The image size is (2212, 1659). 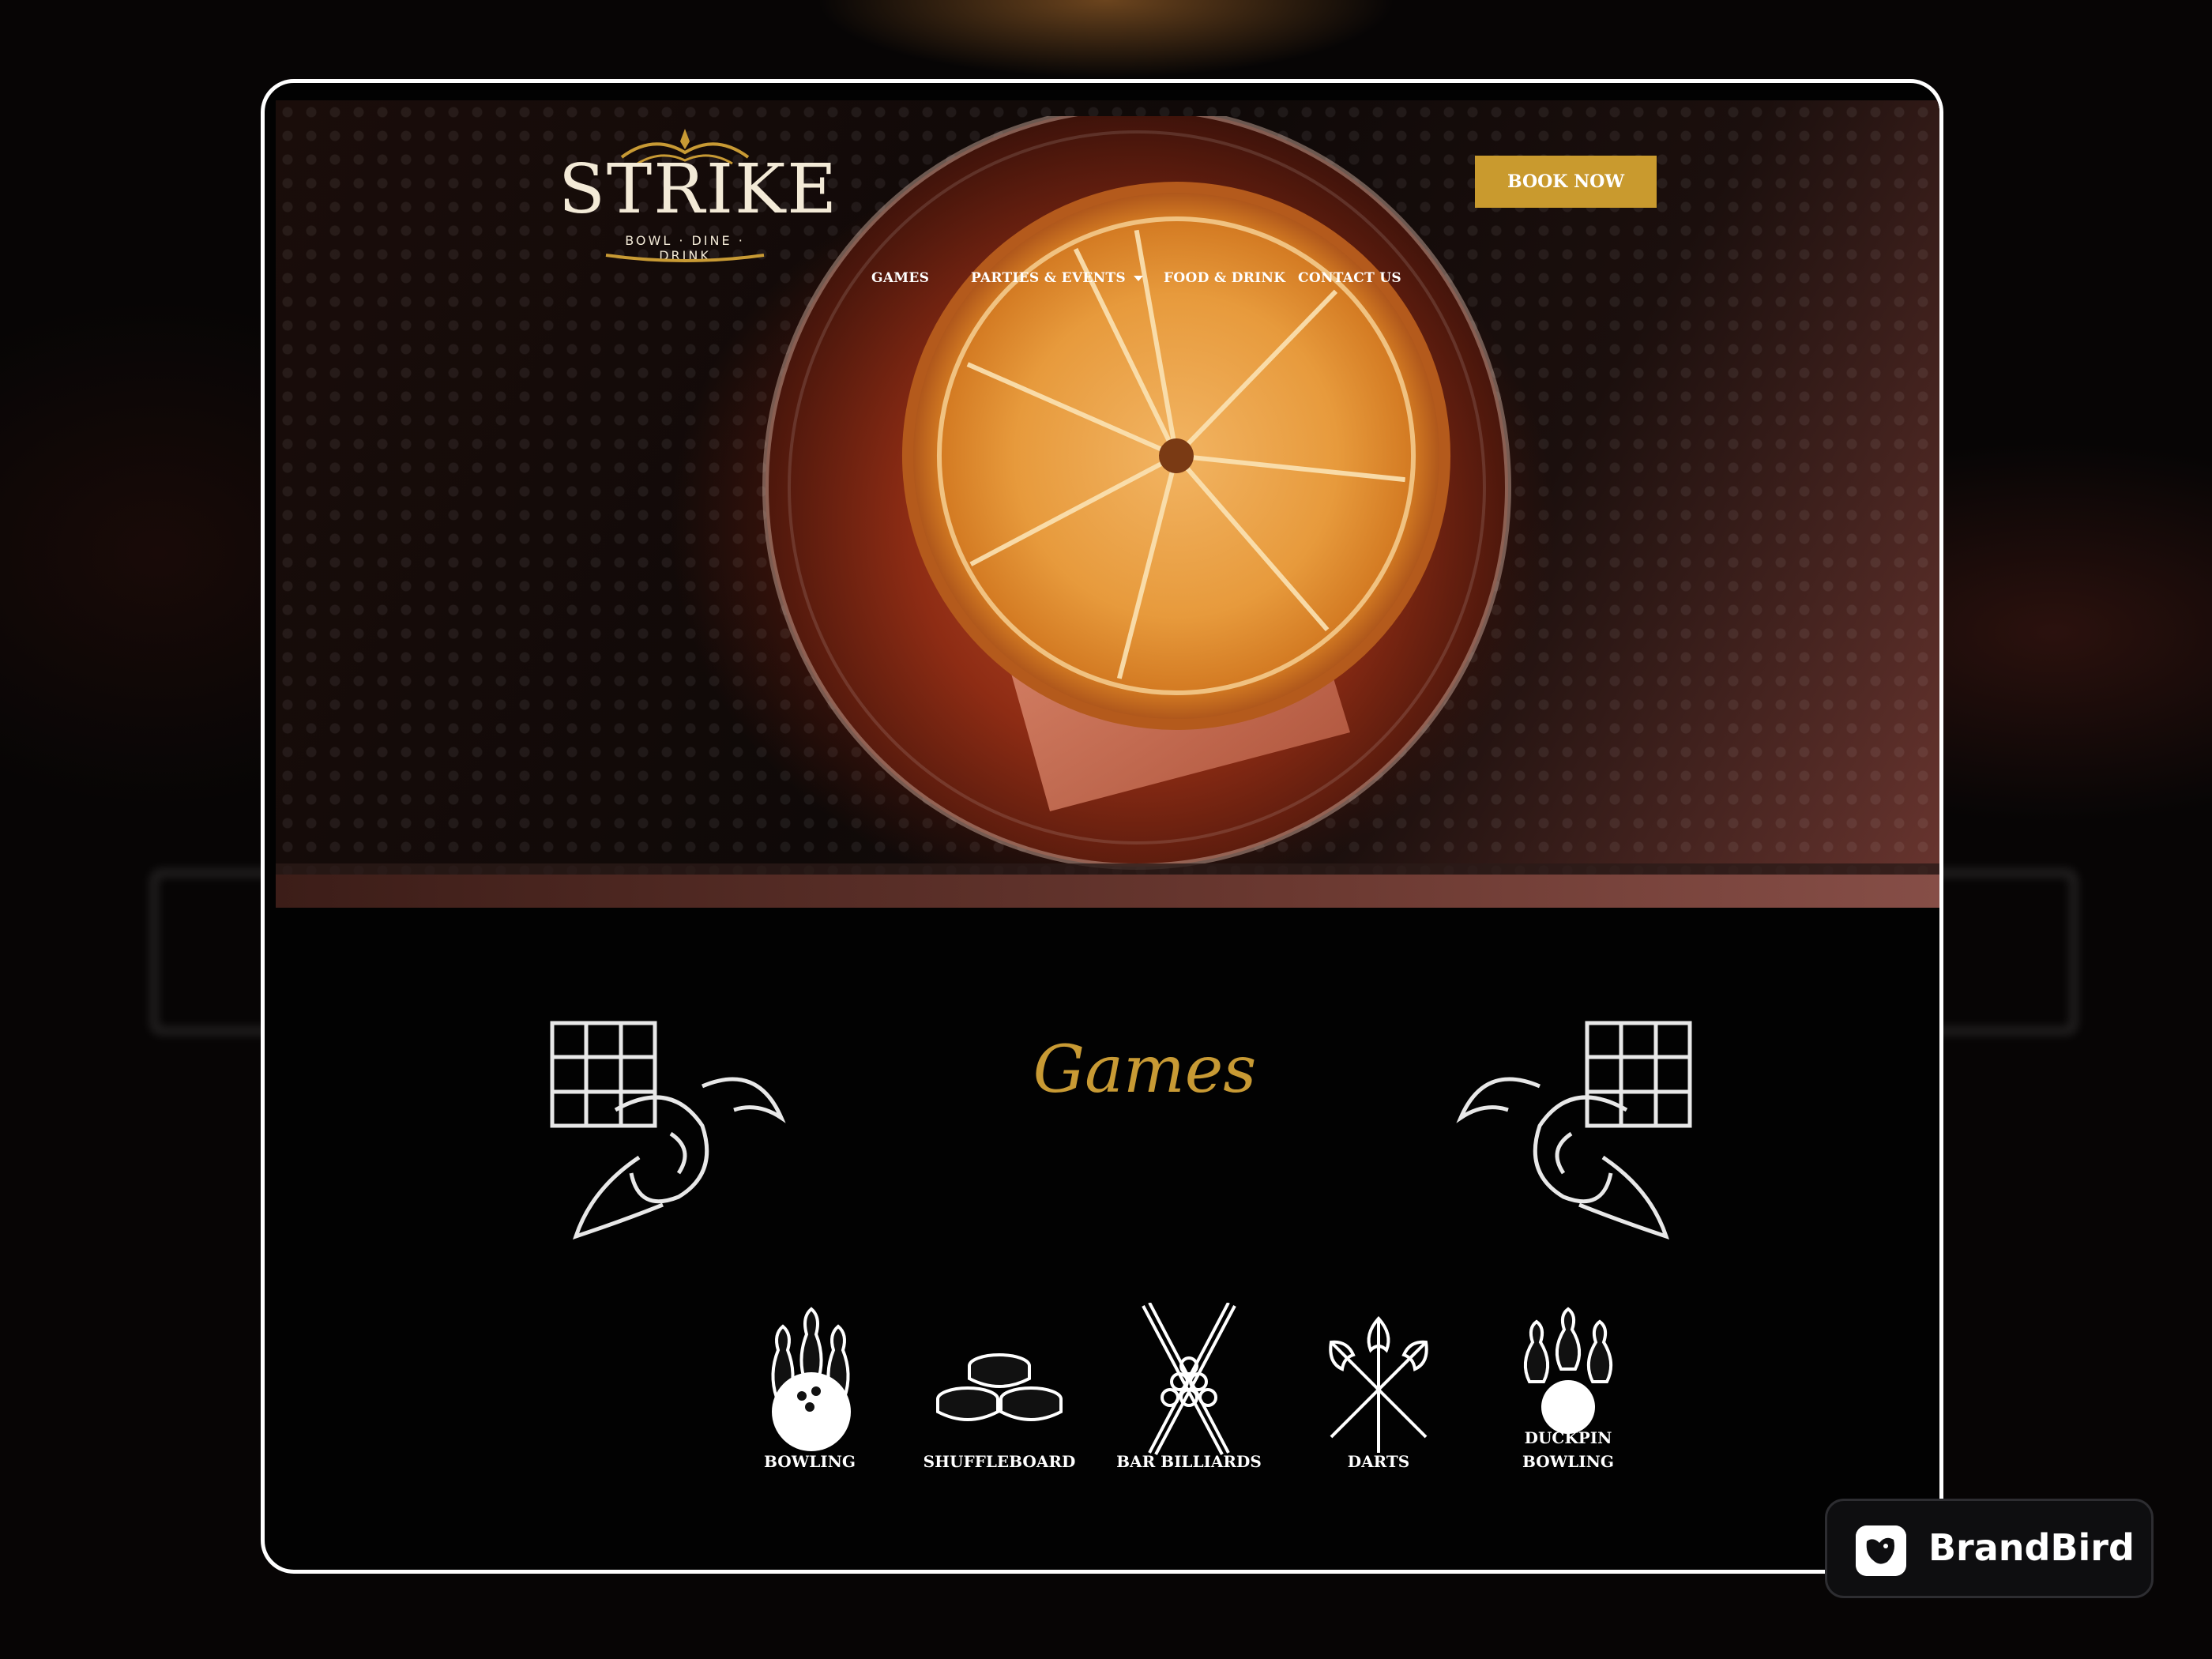 What do you see at coordinates (810, 1462) in the screenshot?
I see `game-bowling-label: BOWLING` at bounding box center [810, 1462].